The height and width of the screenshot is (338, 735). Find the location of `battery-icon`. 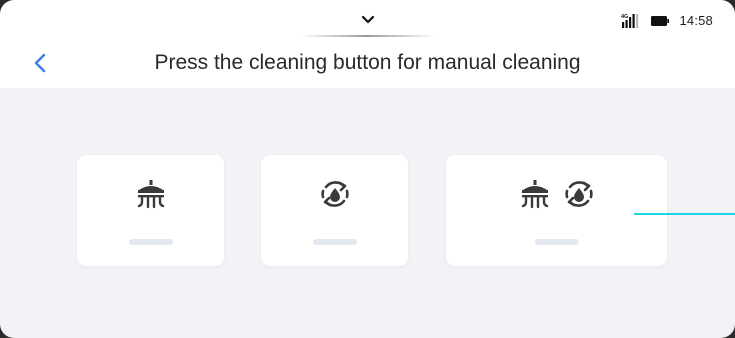

battery-icon is located at coordinates (660, 20).